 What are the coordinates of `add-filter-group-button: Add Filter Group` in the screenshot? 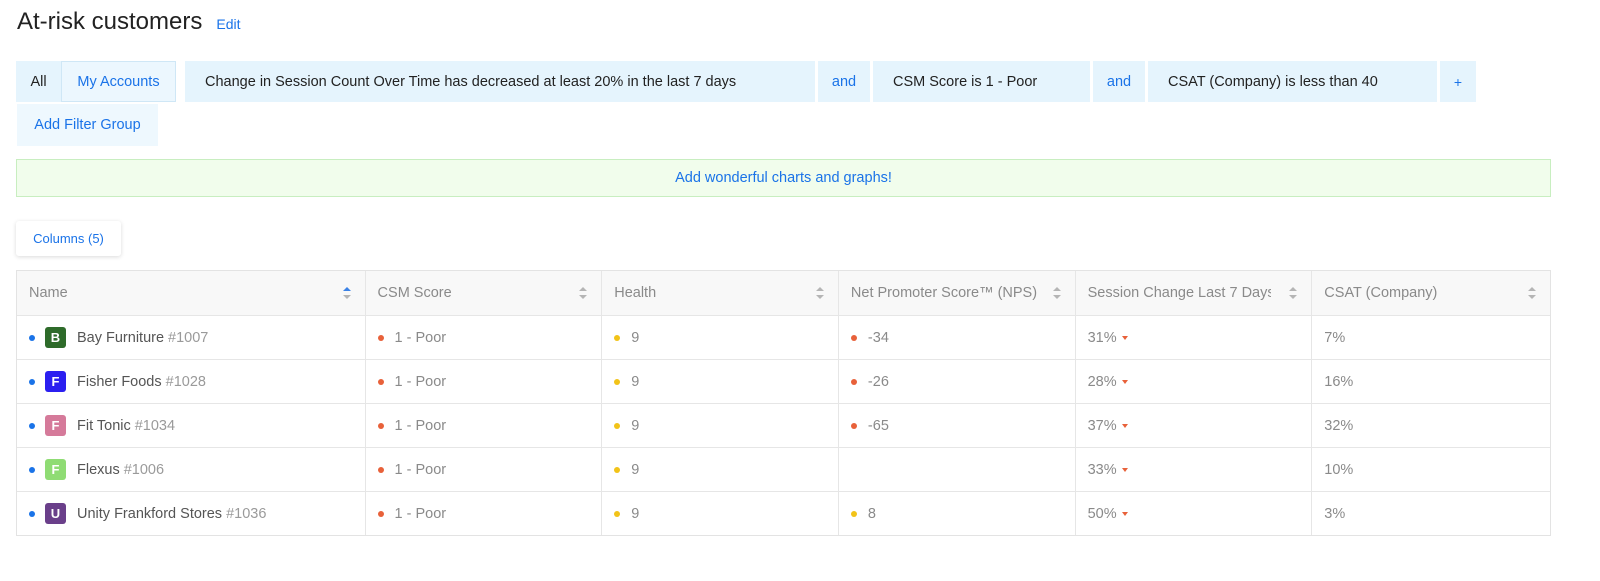 It's located at (87, 125).